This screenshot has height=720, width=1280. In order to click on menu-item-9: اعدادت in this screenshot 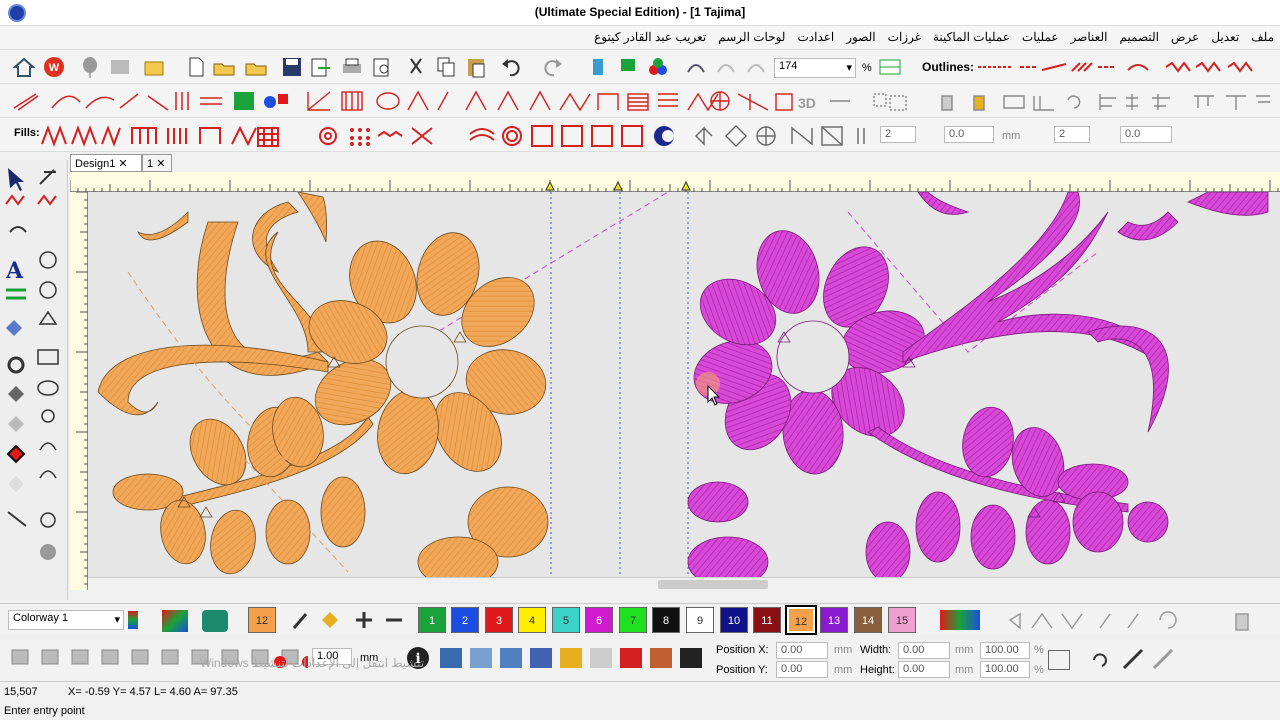, I will do `click(815, 35)`.